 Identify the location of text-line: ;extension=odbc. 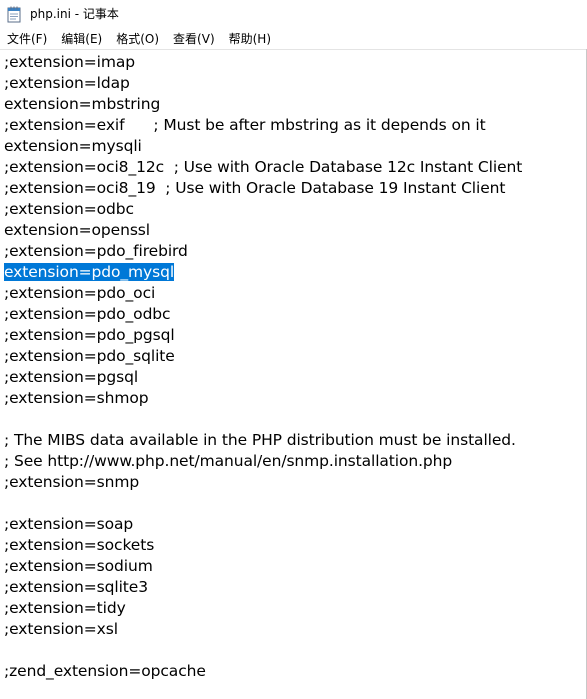
(263, 209).